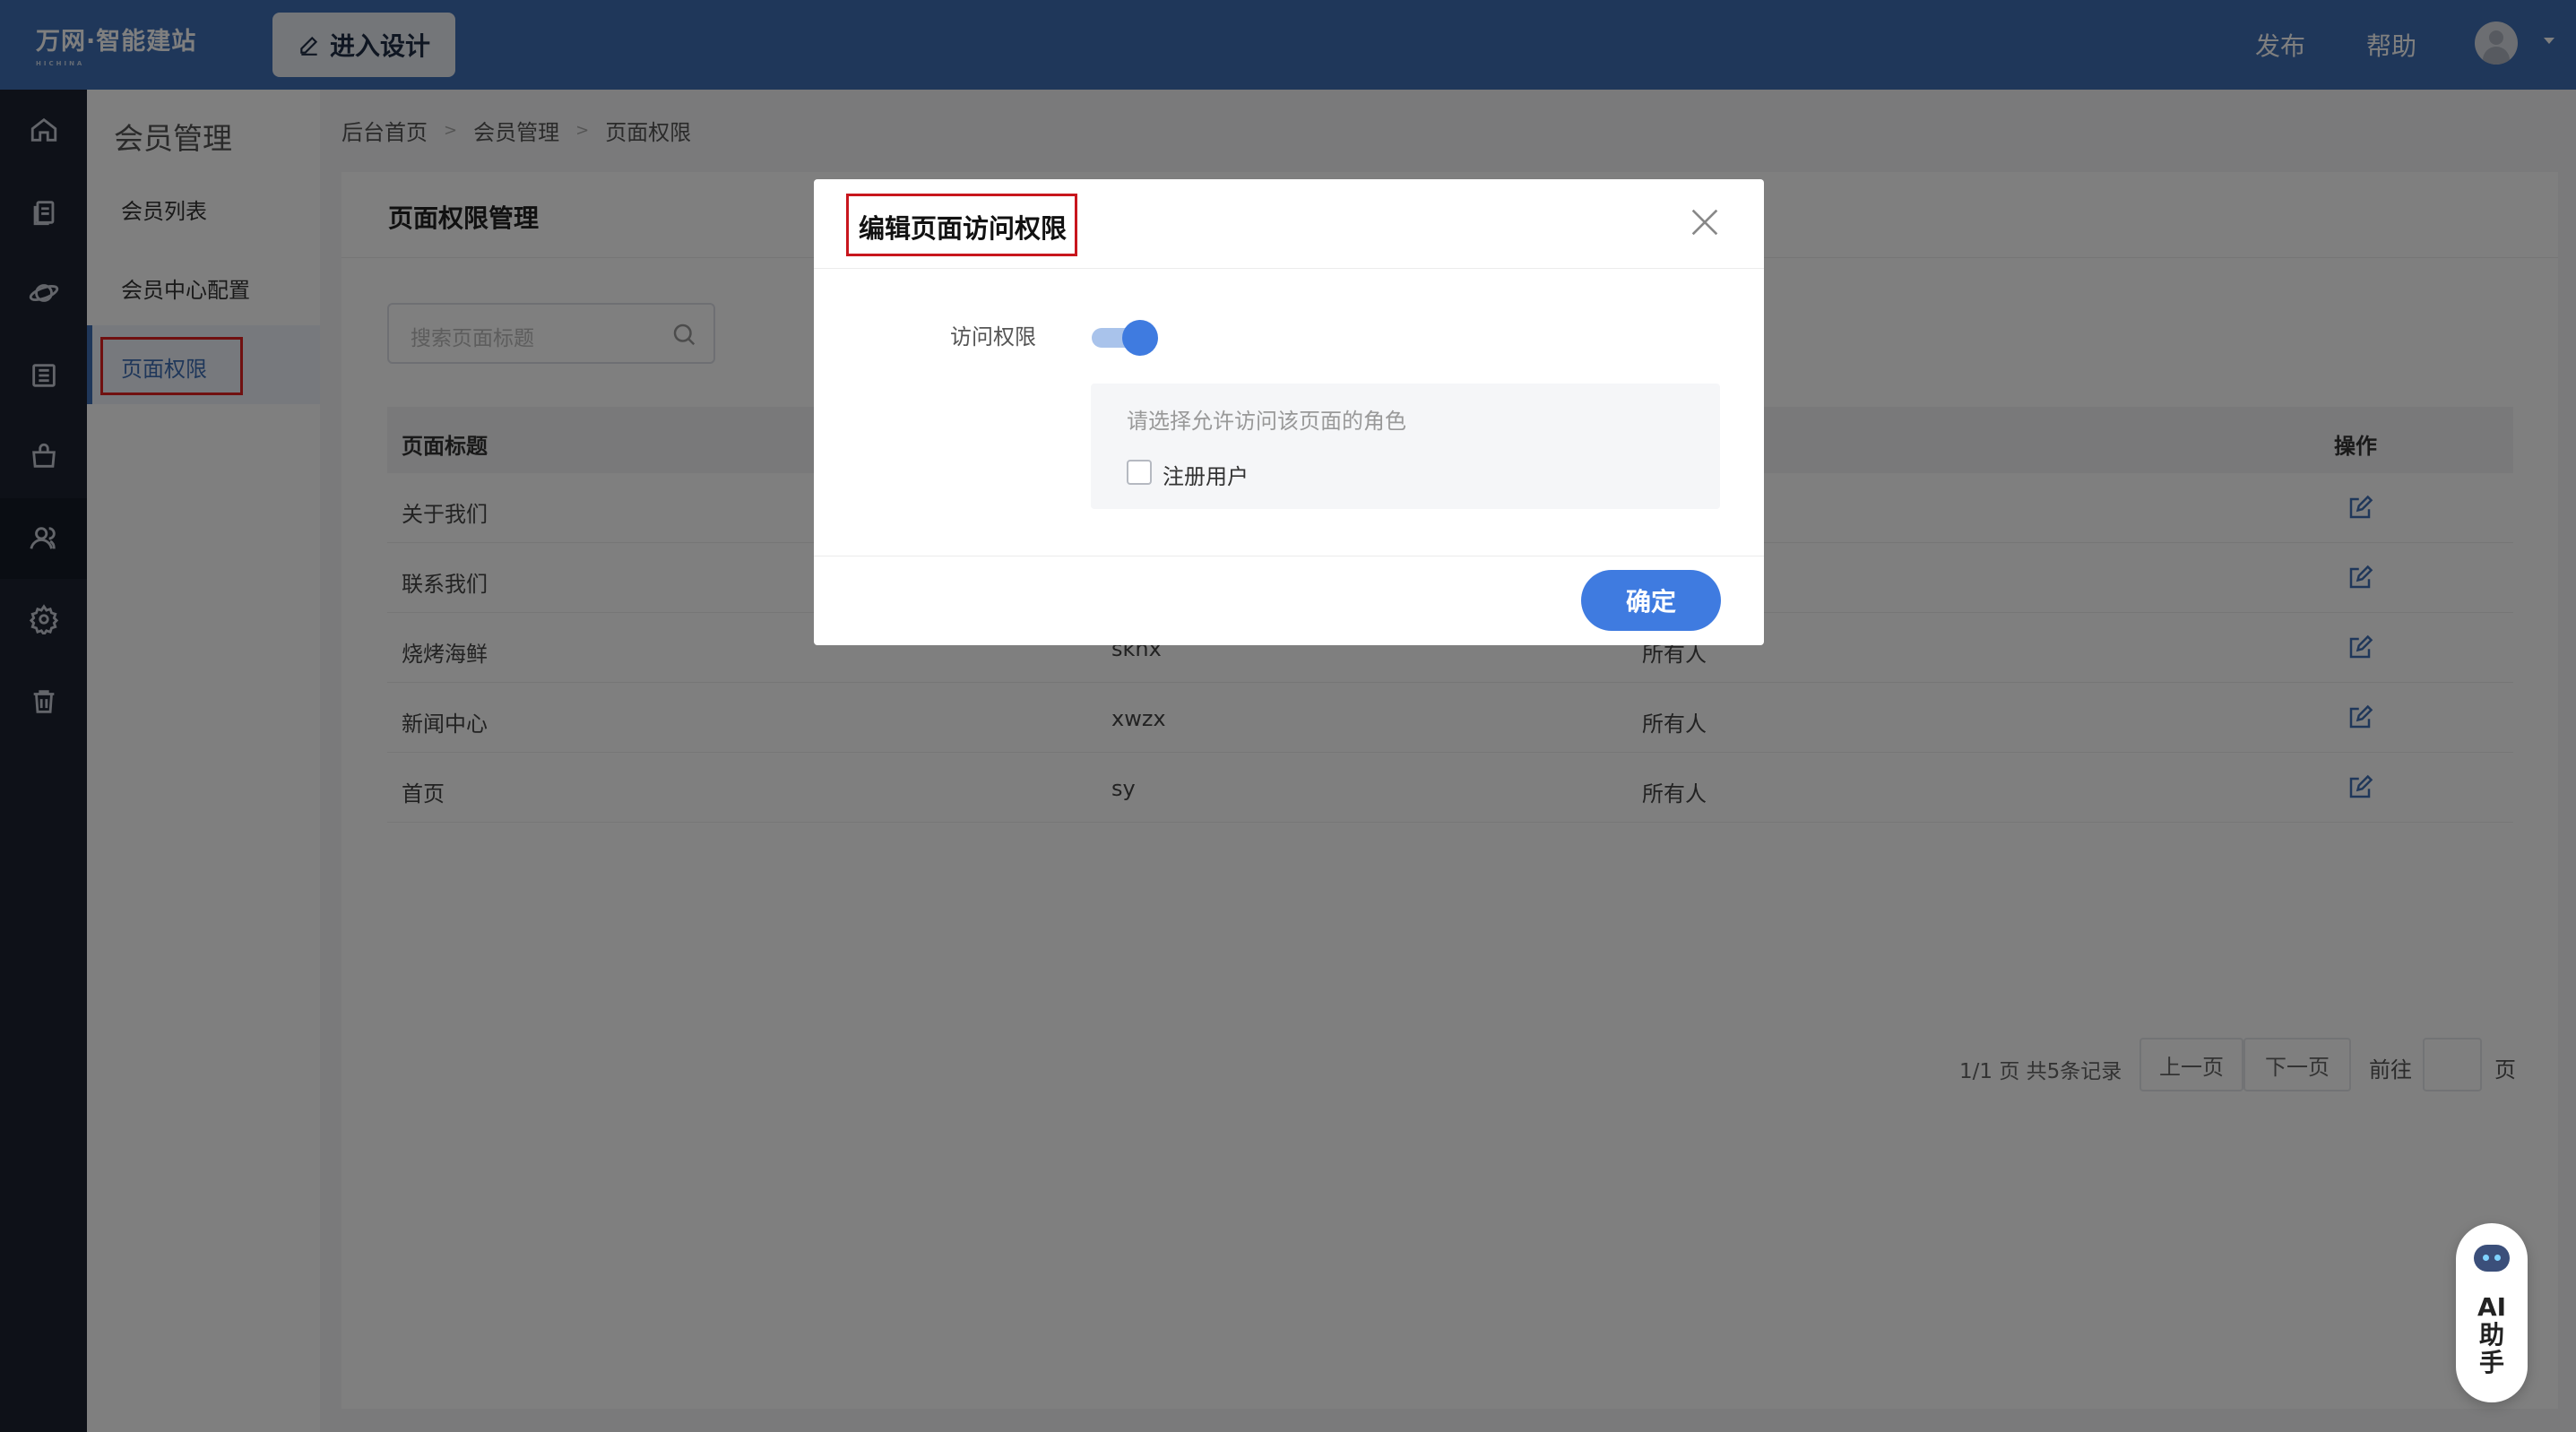 The image size is (2576, 1432). I want to click on title-highlight-box, so click(961, 225).